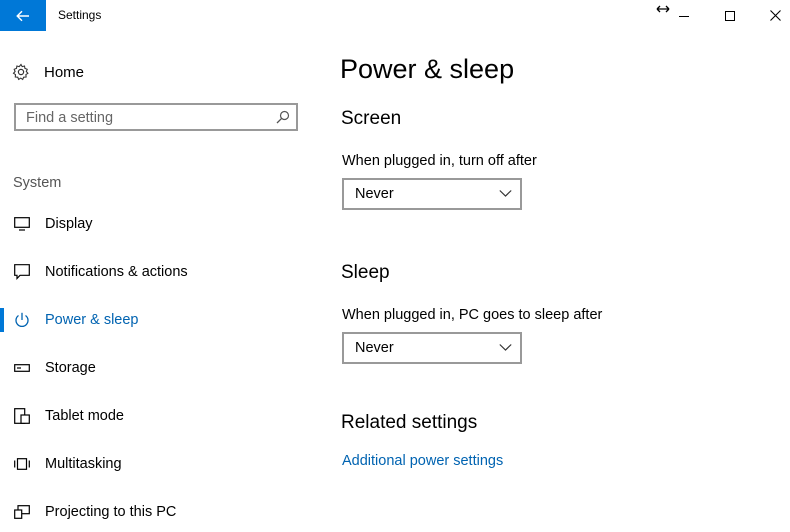 This screenshot has width=790, height=532. What do you see at coordinates (37, 183) in the screenshot?
I see `sidebar-group-label: System` at bounding box center [37, 183].